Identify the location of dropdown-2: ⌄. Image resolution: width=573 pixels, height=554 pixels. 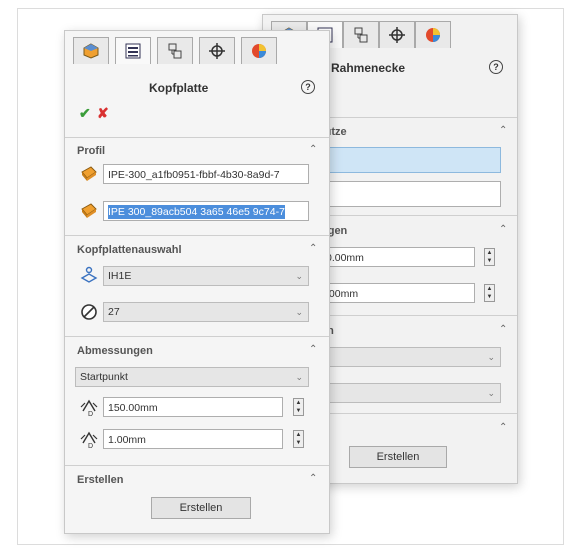
(411, 393).